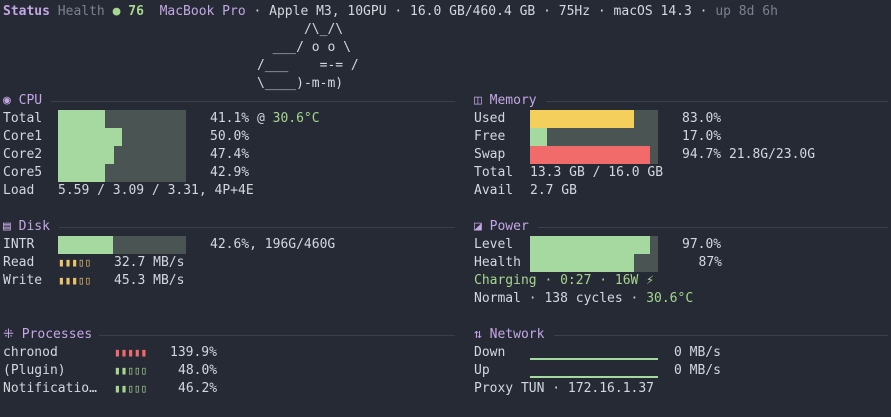  What do you see at coordinates (478, 334) in the screenshot?
I see `network-arrows-icon: ⇅` at bounding box center [478, 334].